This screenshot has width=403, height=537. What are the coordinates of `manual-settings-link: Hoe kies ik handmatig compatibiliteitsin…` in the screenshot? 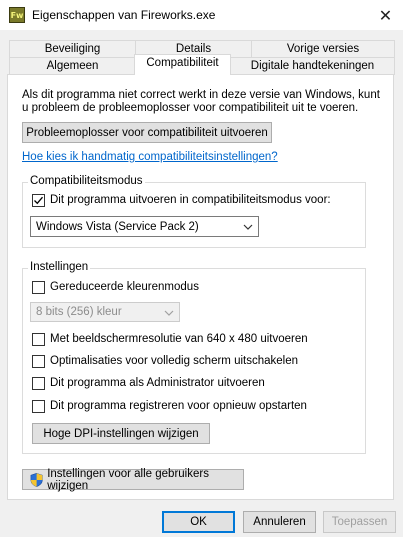 It's located at (150, 157).